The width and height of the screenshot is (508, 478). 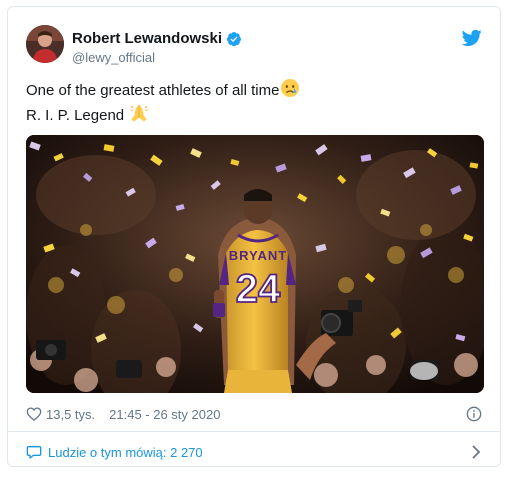 I want to click on chevron-right-icon, so click(x=476, y=452).